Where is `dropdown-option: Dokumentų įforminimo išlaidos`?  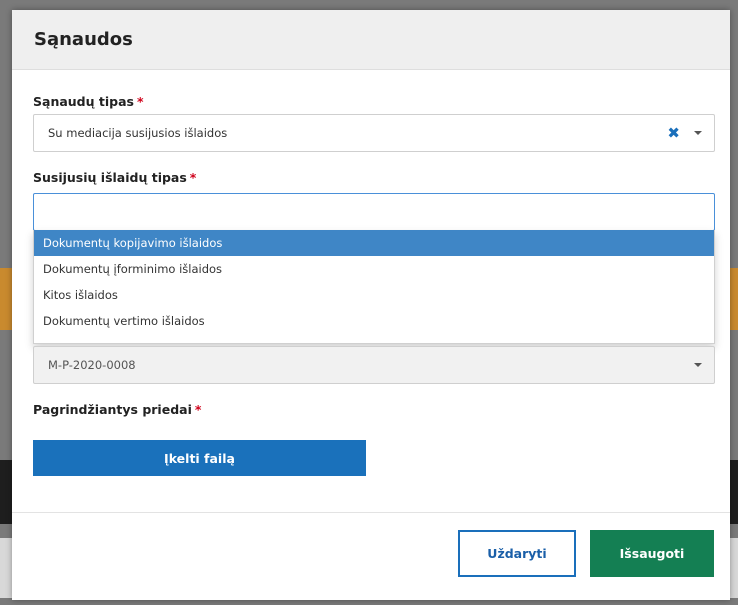
dropdown-option: Dokumentų įforminimo išlaidos is located at coordinates (374, 269).